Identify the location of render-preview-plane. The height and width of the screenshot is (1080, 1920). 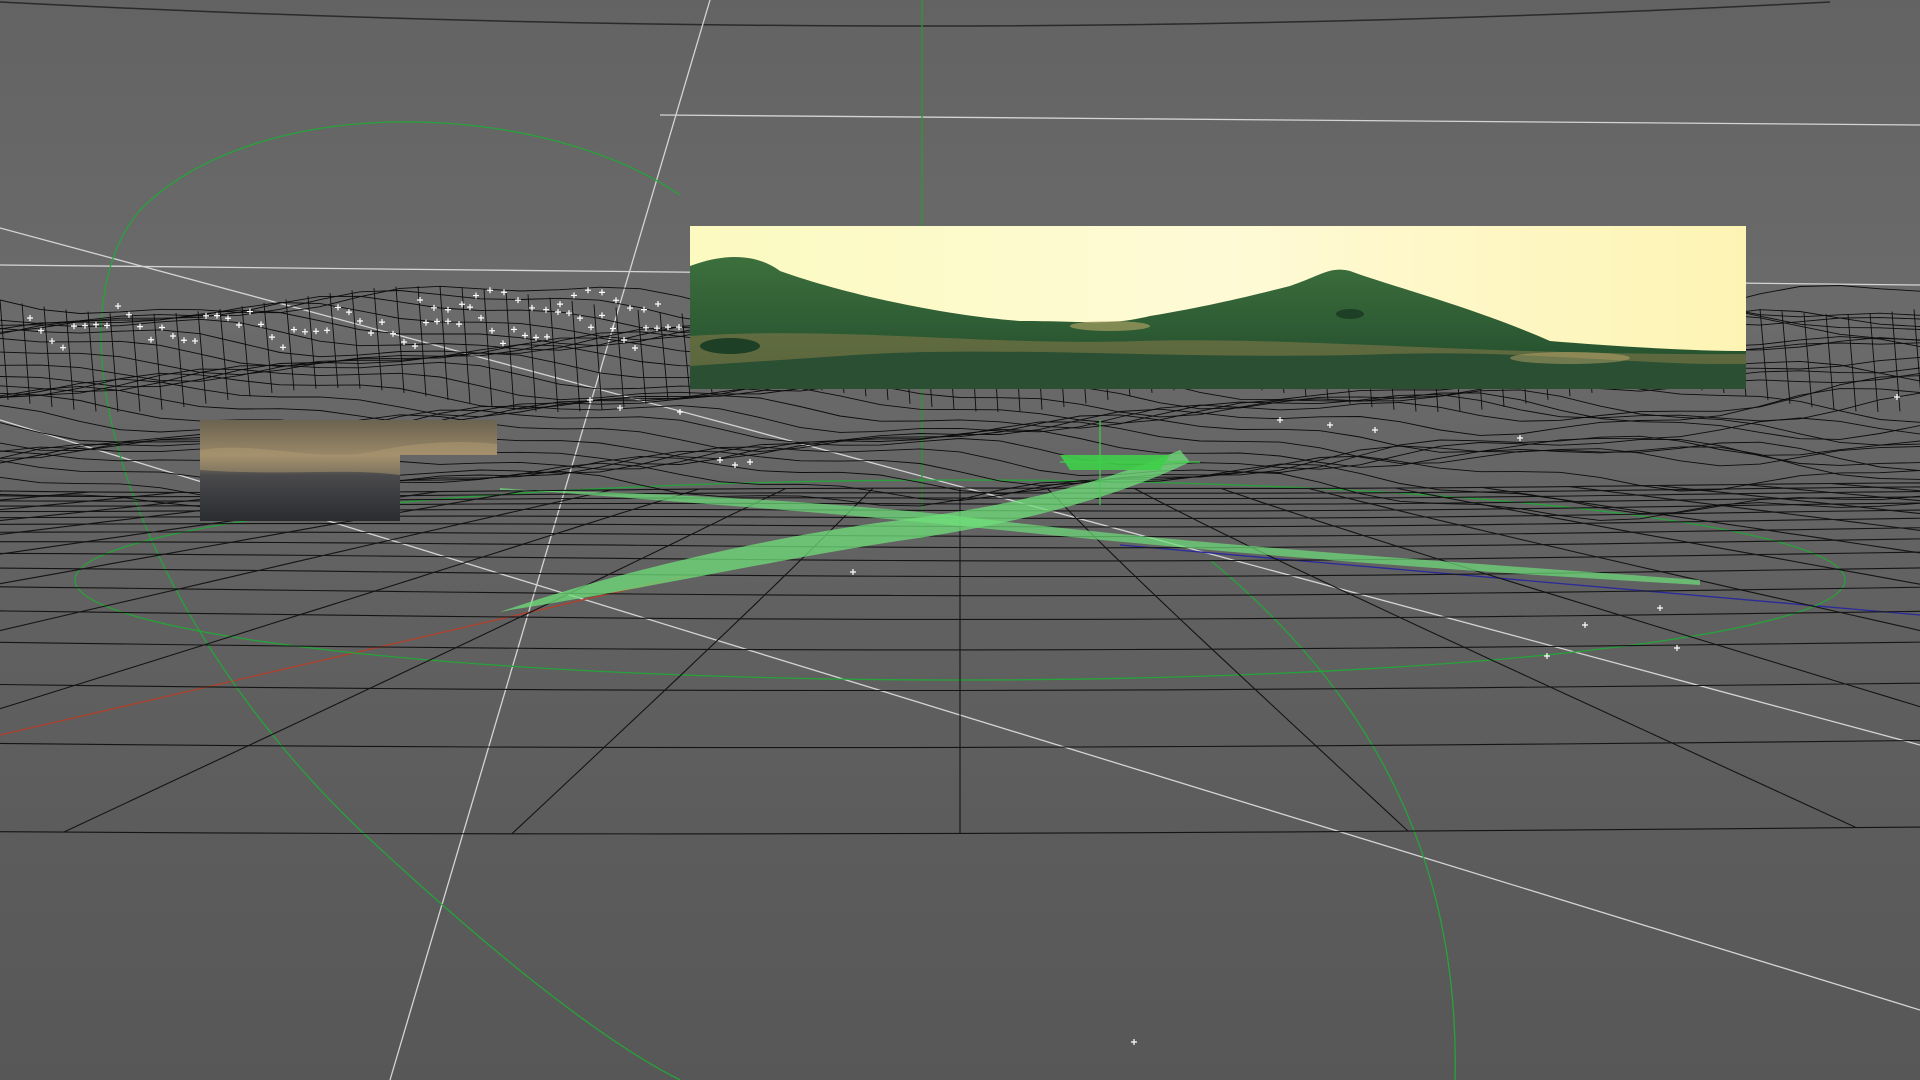
(1218, 307).